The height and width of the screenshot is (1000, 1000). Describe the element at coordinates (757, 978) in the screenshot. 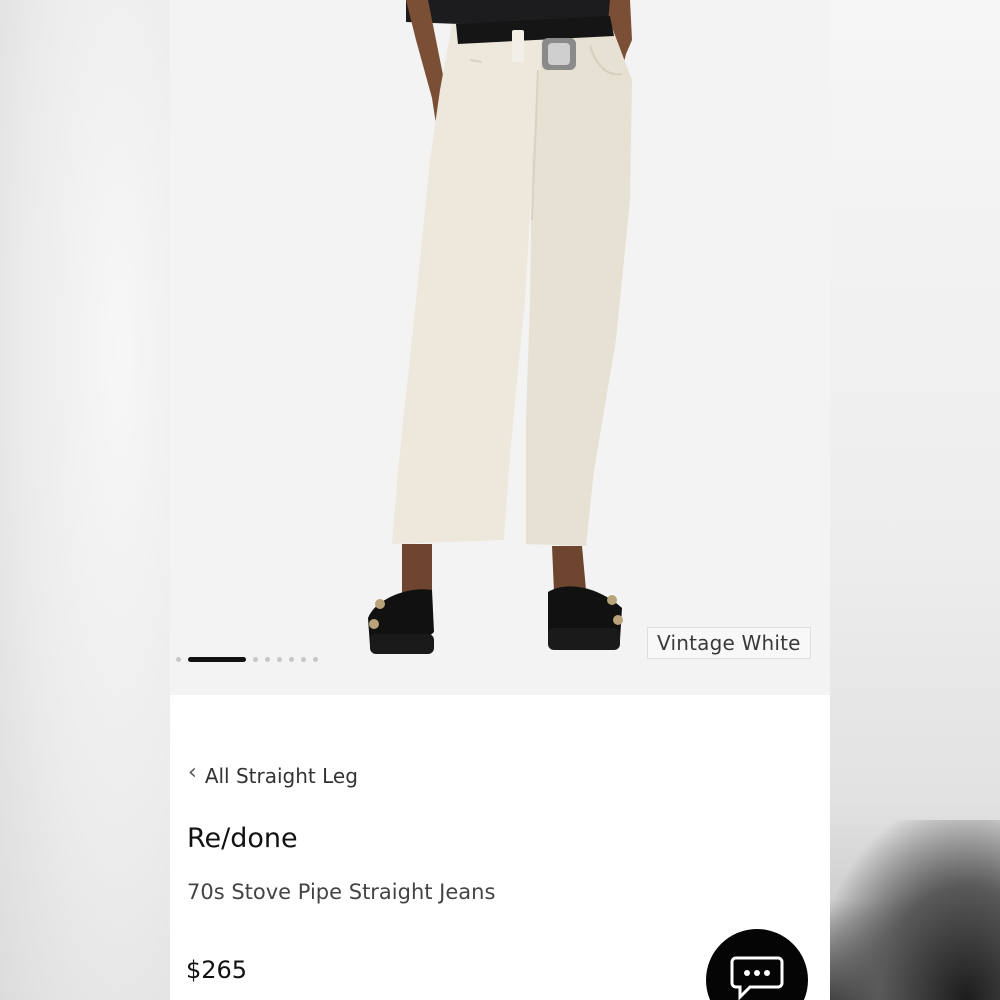

I see `chat-bubble-icon` at that location.